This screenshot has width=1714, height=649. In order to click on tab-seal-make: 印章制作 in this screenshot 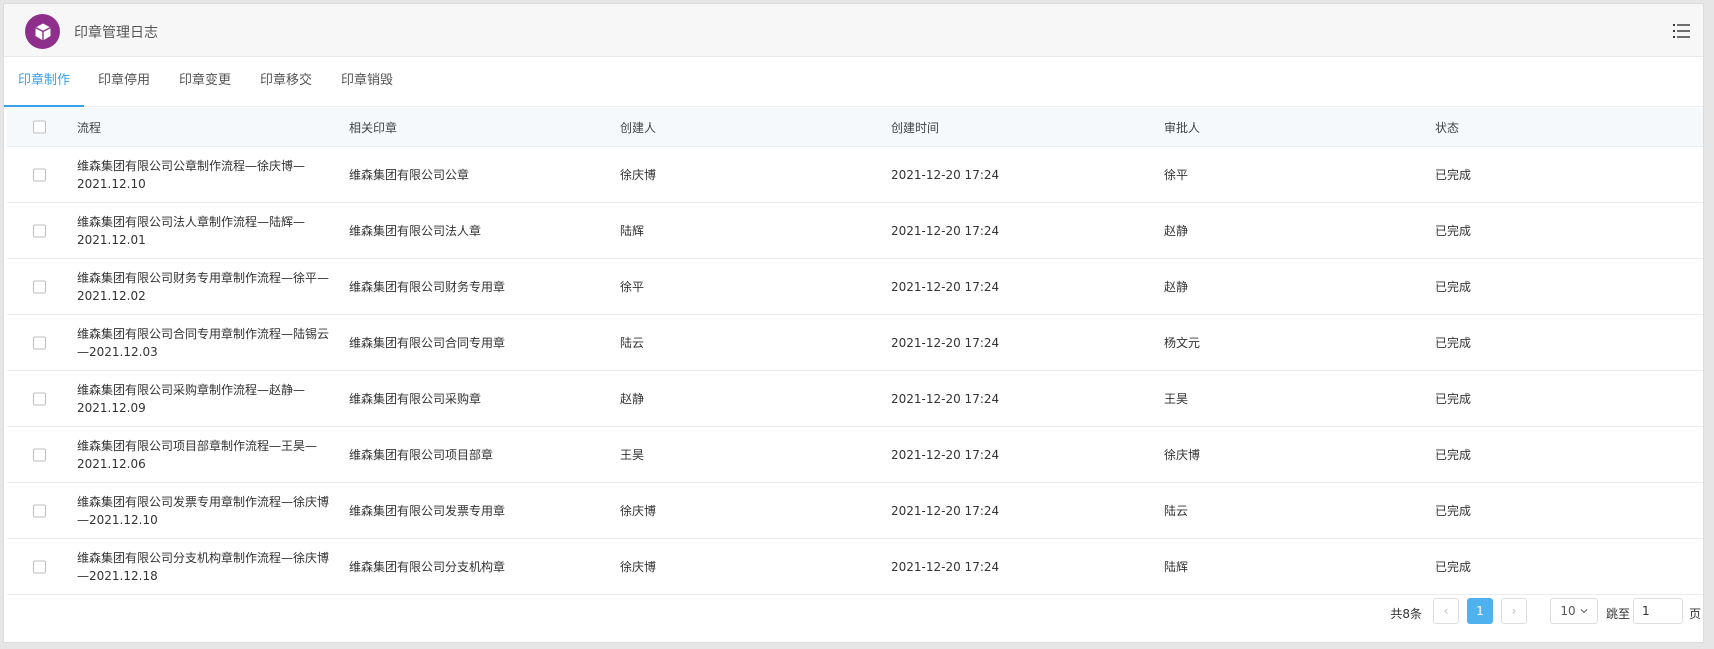, I will do `click(44, 82)`.